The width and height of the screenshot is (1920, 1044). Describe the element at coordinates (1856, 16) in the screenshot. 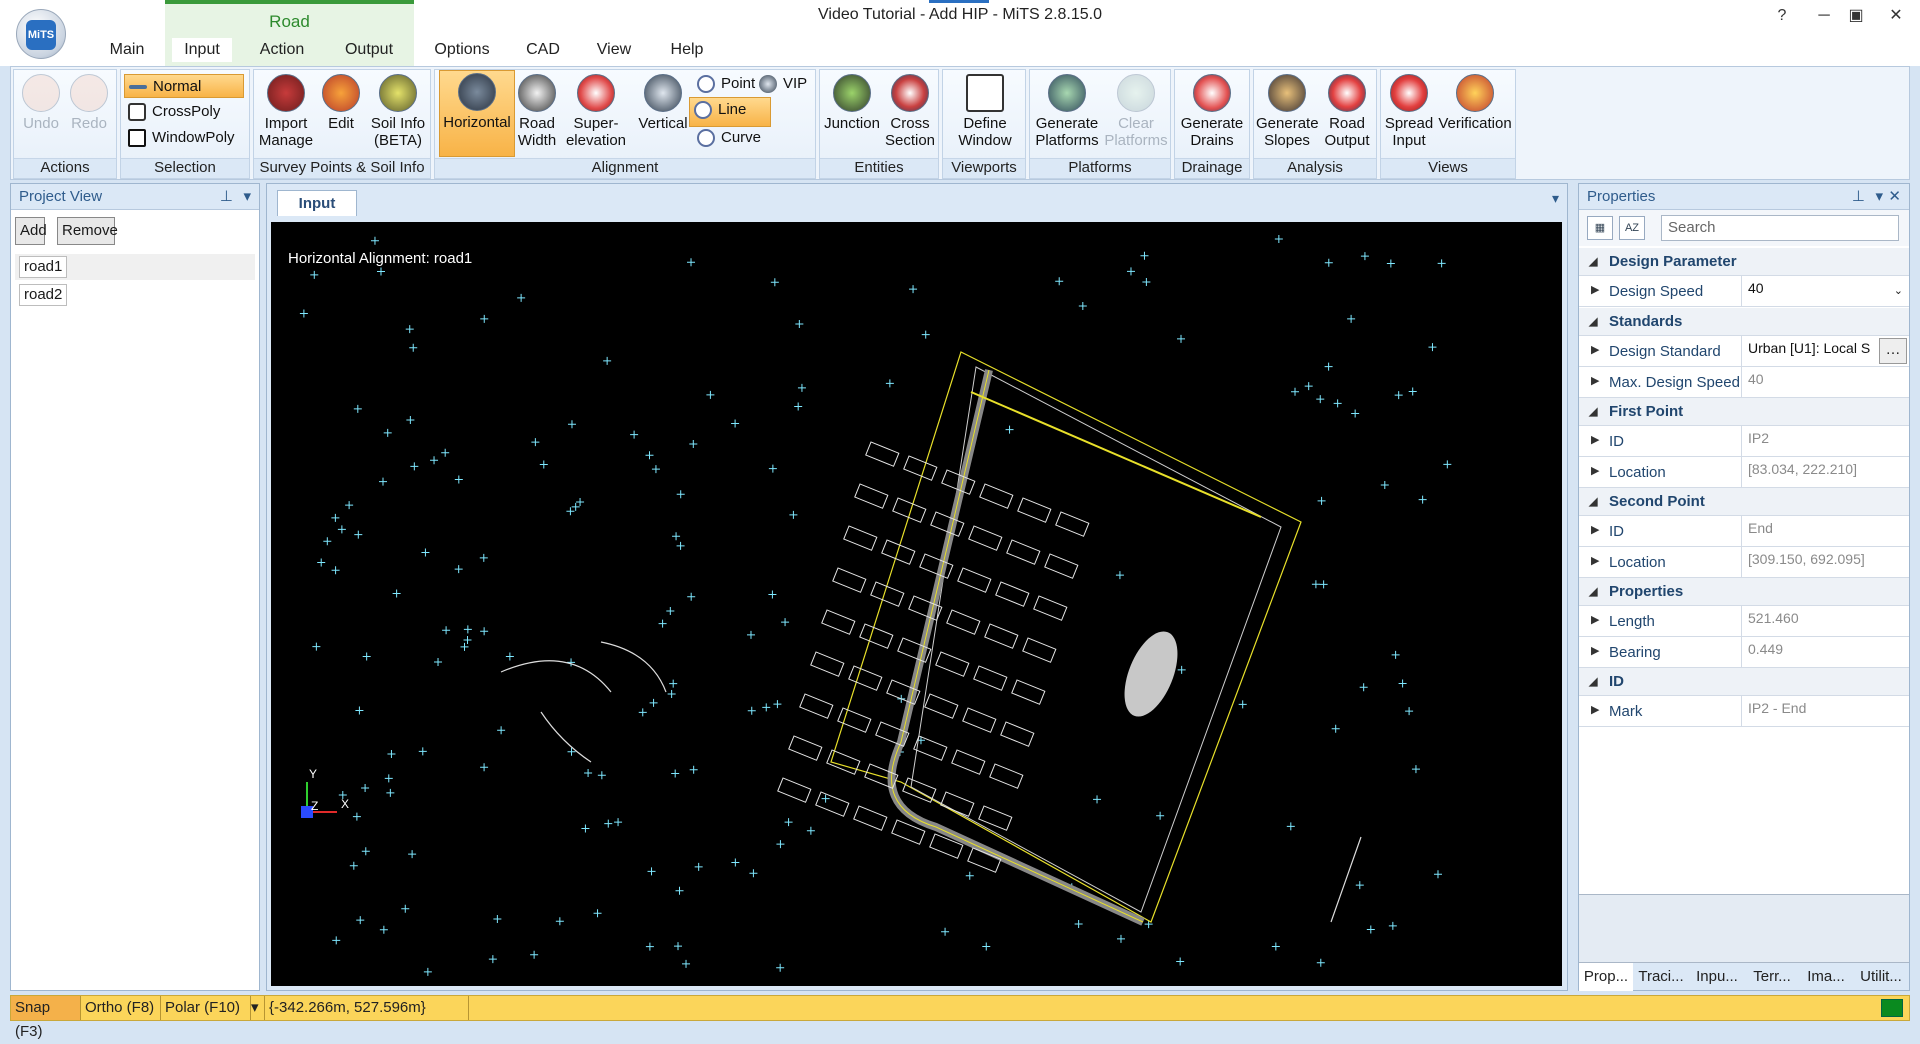

I see `restore-icon: ▣` at that location.